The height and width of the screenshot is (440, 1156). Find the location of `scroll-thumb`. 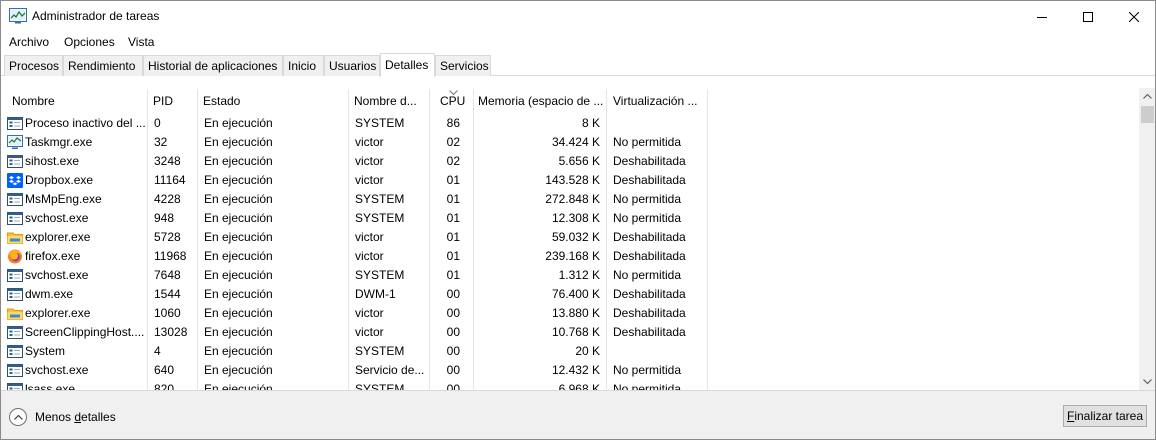

scroll-thumb is located at coordinates (1147, 114).